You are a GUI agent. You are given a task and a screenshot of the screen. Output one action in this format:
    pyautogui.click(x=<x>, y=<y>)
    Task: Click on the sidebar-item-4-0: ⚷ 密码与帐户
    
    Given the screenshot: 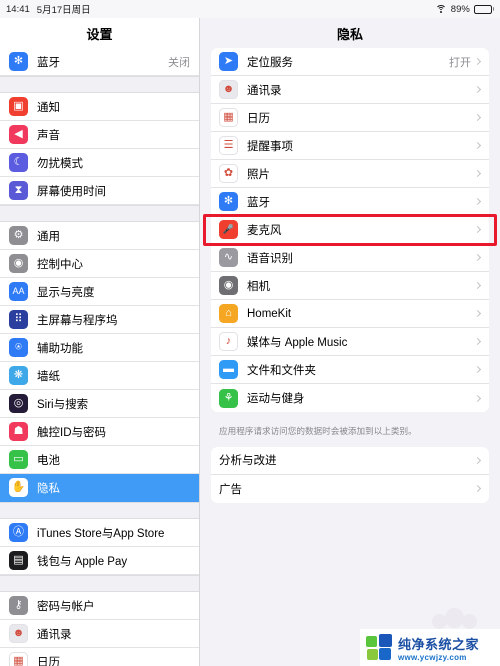 What is the action you would take?
    pyautogui.click(x=99, y=606)
    